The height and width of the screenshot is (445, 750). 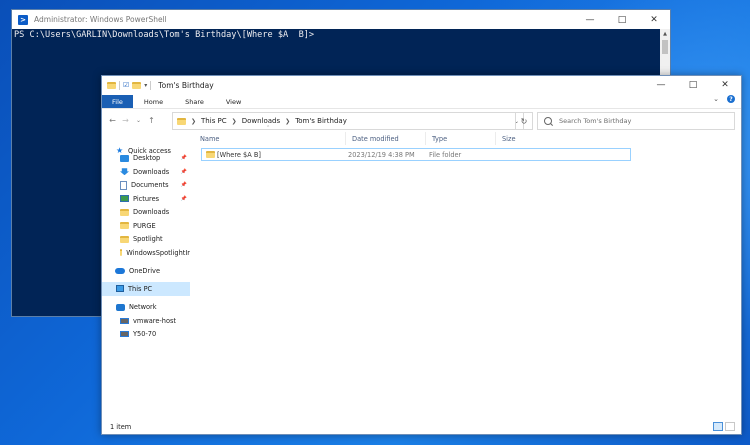 What do you see at coordinates (120, 271) in the screenshot?
I see `cloud-icon` at bounding box center [120, 271].